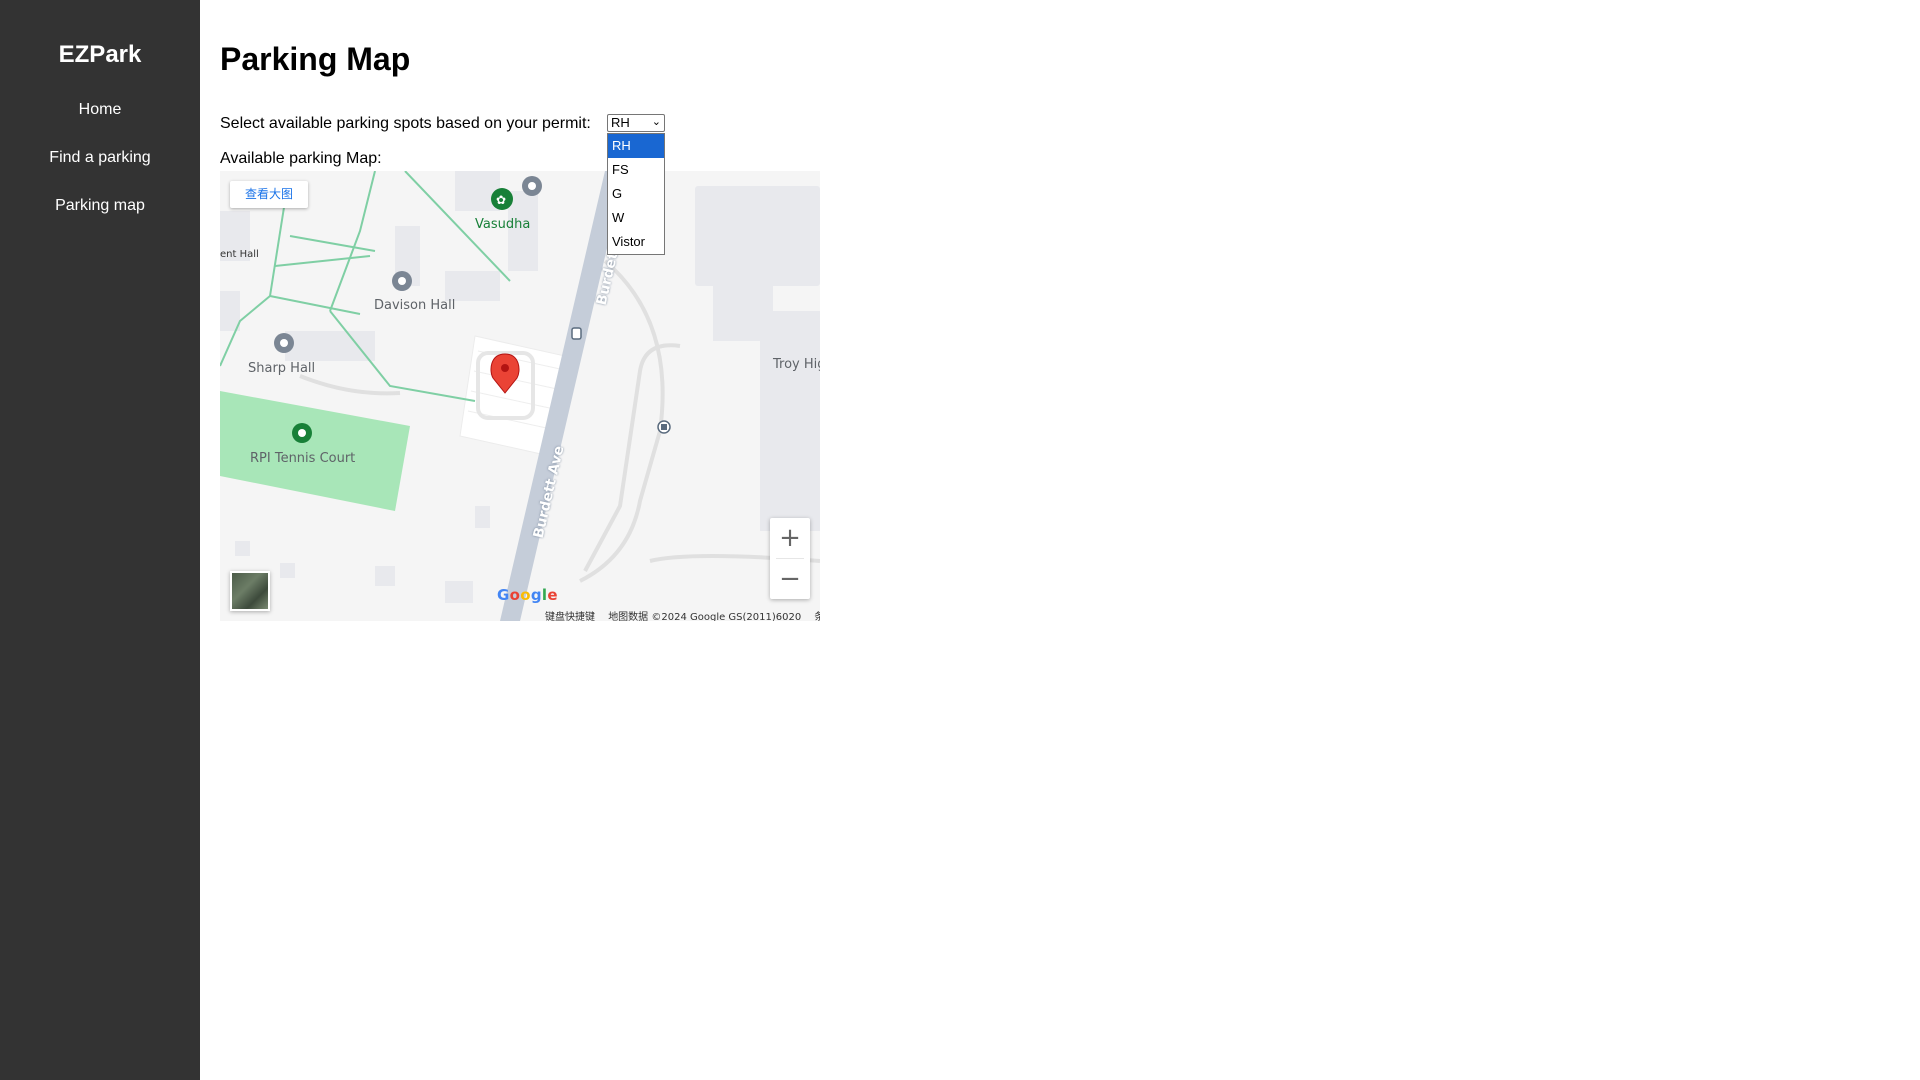 Image resolution: width=1920 pixels, height=1080 pixels. What do you see at coordinates (302, 458) in the screenshot?
I see `poi-label-tennis-court: RPI Tennis Court` at bounding box center [302, 458].